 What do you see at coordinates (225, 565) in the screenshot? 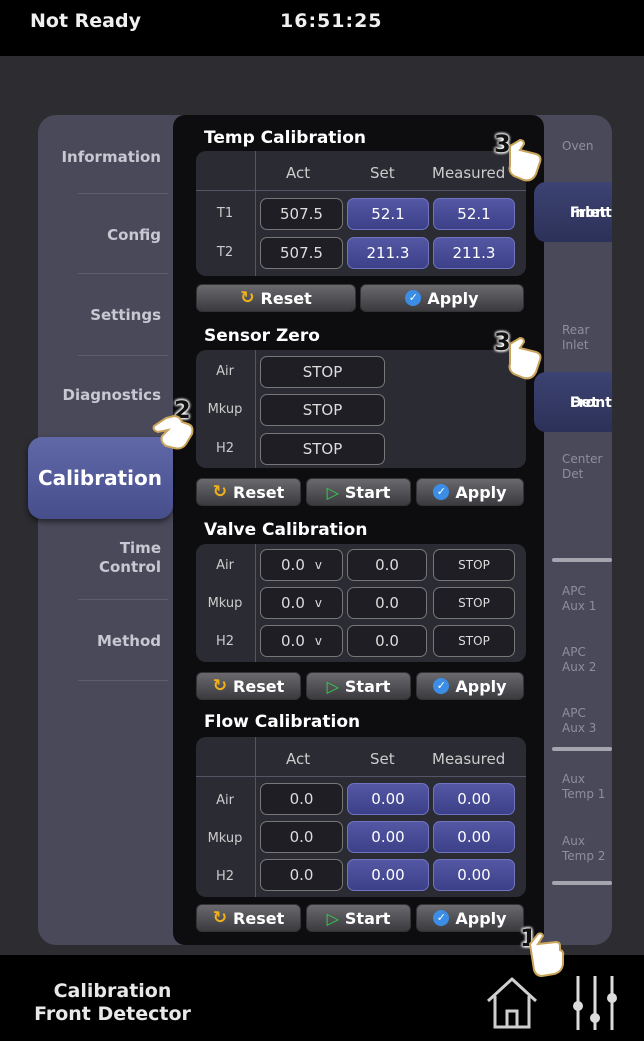
I see `row-label: Air` at bounding box center [225, 565].